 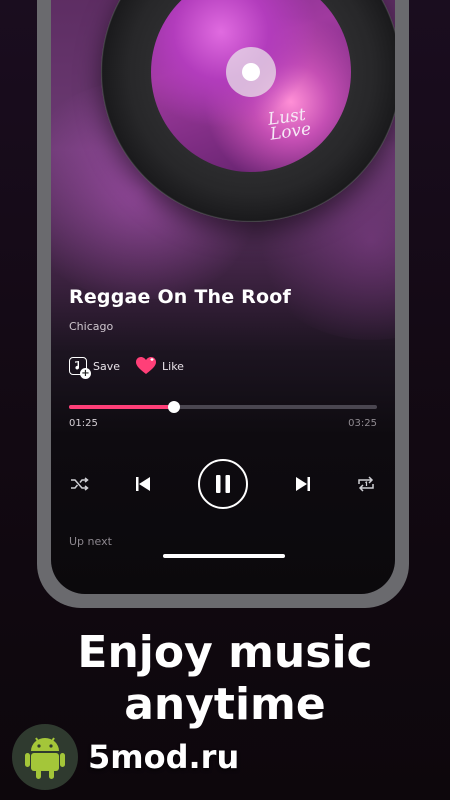 I want to click on next-button, so click(x=303, y=484).